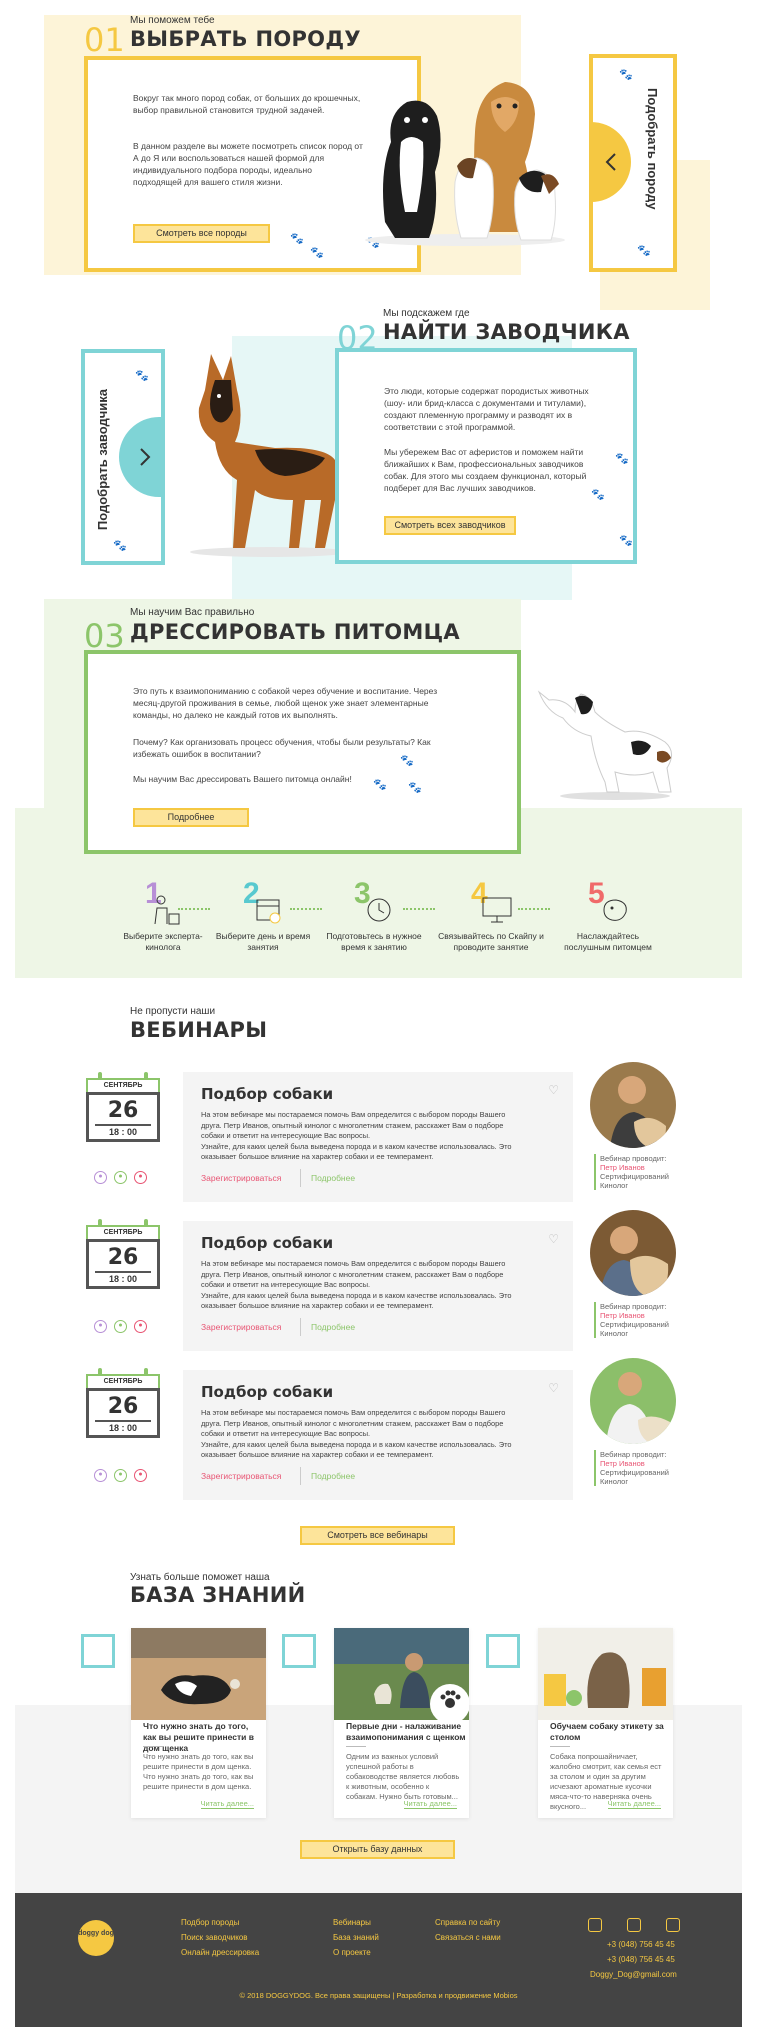 This screenshot has width=757, height=2027. I want to click on breed-title: ВЫБРАТЬ ПОРОДУ, so click(245, 39).